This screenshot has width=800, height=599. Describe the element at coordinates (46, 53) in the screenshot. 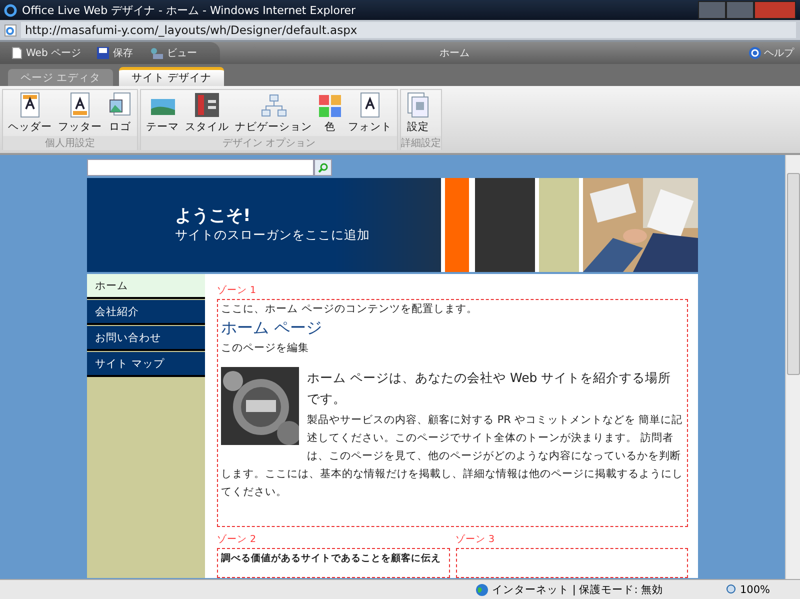

I see `menu-item: Web ページ` at that location.